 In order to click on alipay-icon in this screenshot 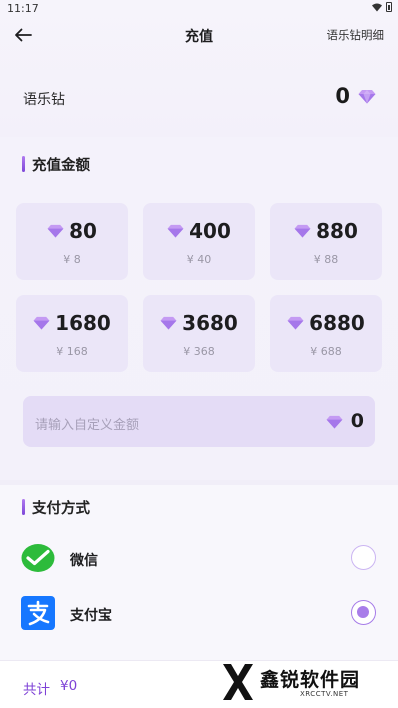, I will do `click(38, 613)`.